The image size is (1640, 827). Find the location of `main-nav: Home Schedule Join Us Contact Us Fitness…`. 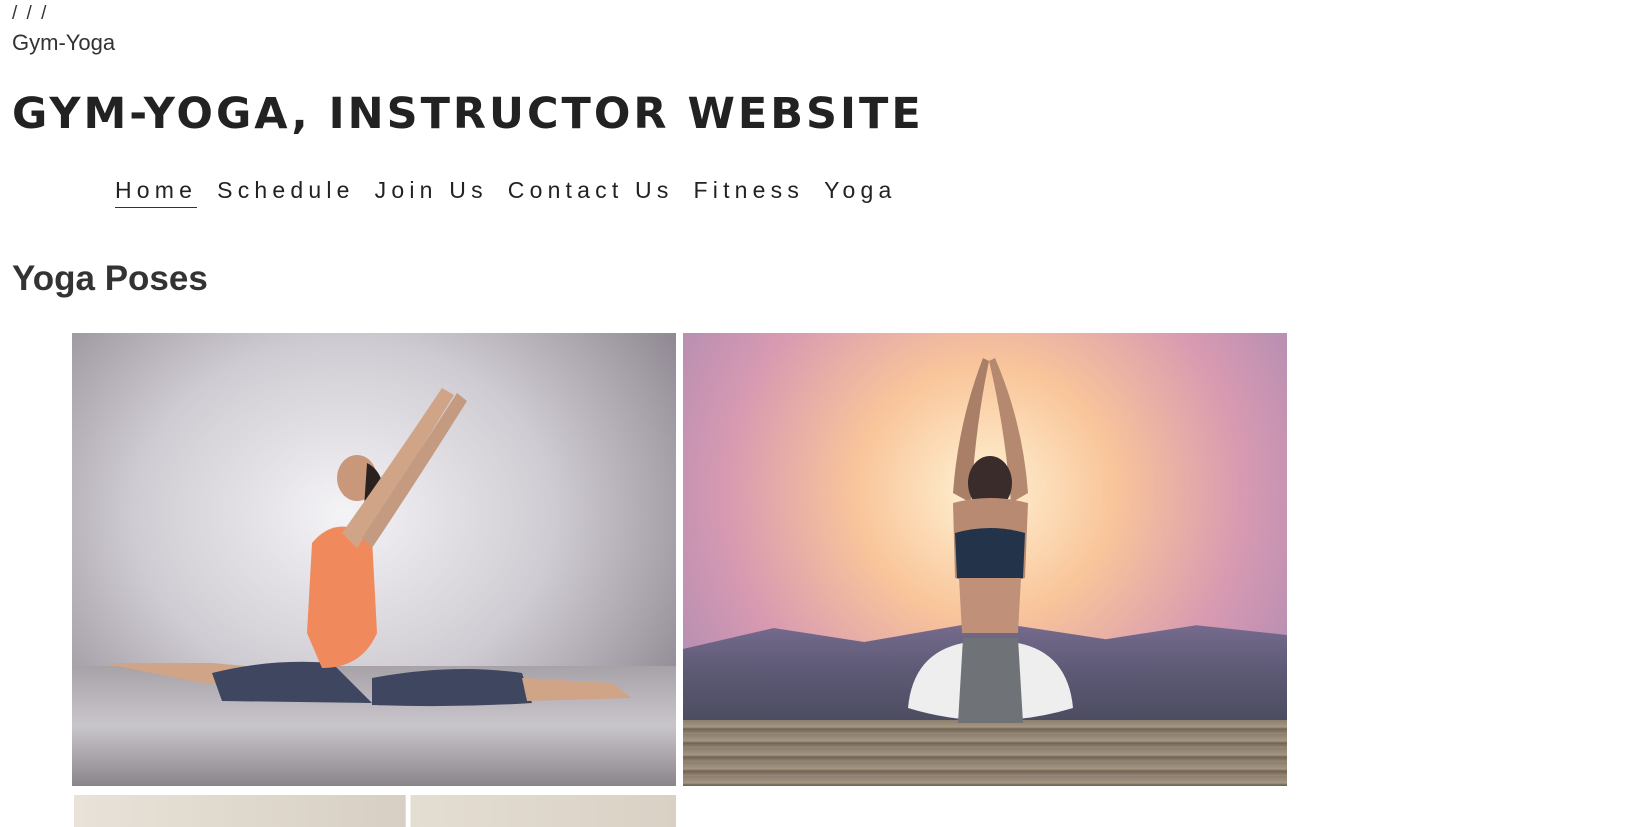

main-nav: Home Schedule Join Us Contact Us Fitness… is located at coordinates (515, 191).